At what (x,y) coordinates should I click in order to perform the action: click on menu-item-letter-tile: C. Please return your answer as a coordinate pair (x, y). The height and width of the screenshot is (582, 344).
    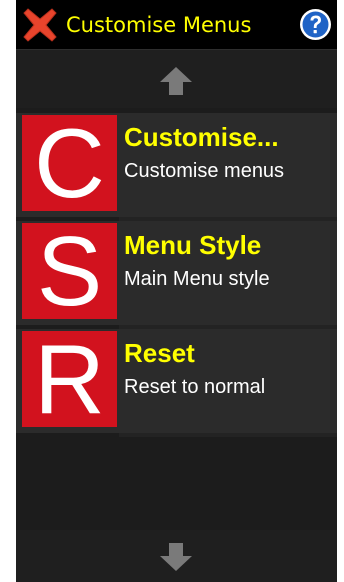
    Looking at the image, I should click on (69, 163).